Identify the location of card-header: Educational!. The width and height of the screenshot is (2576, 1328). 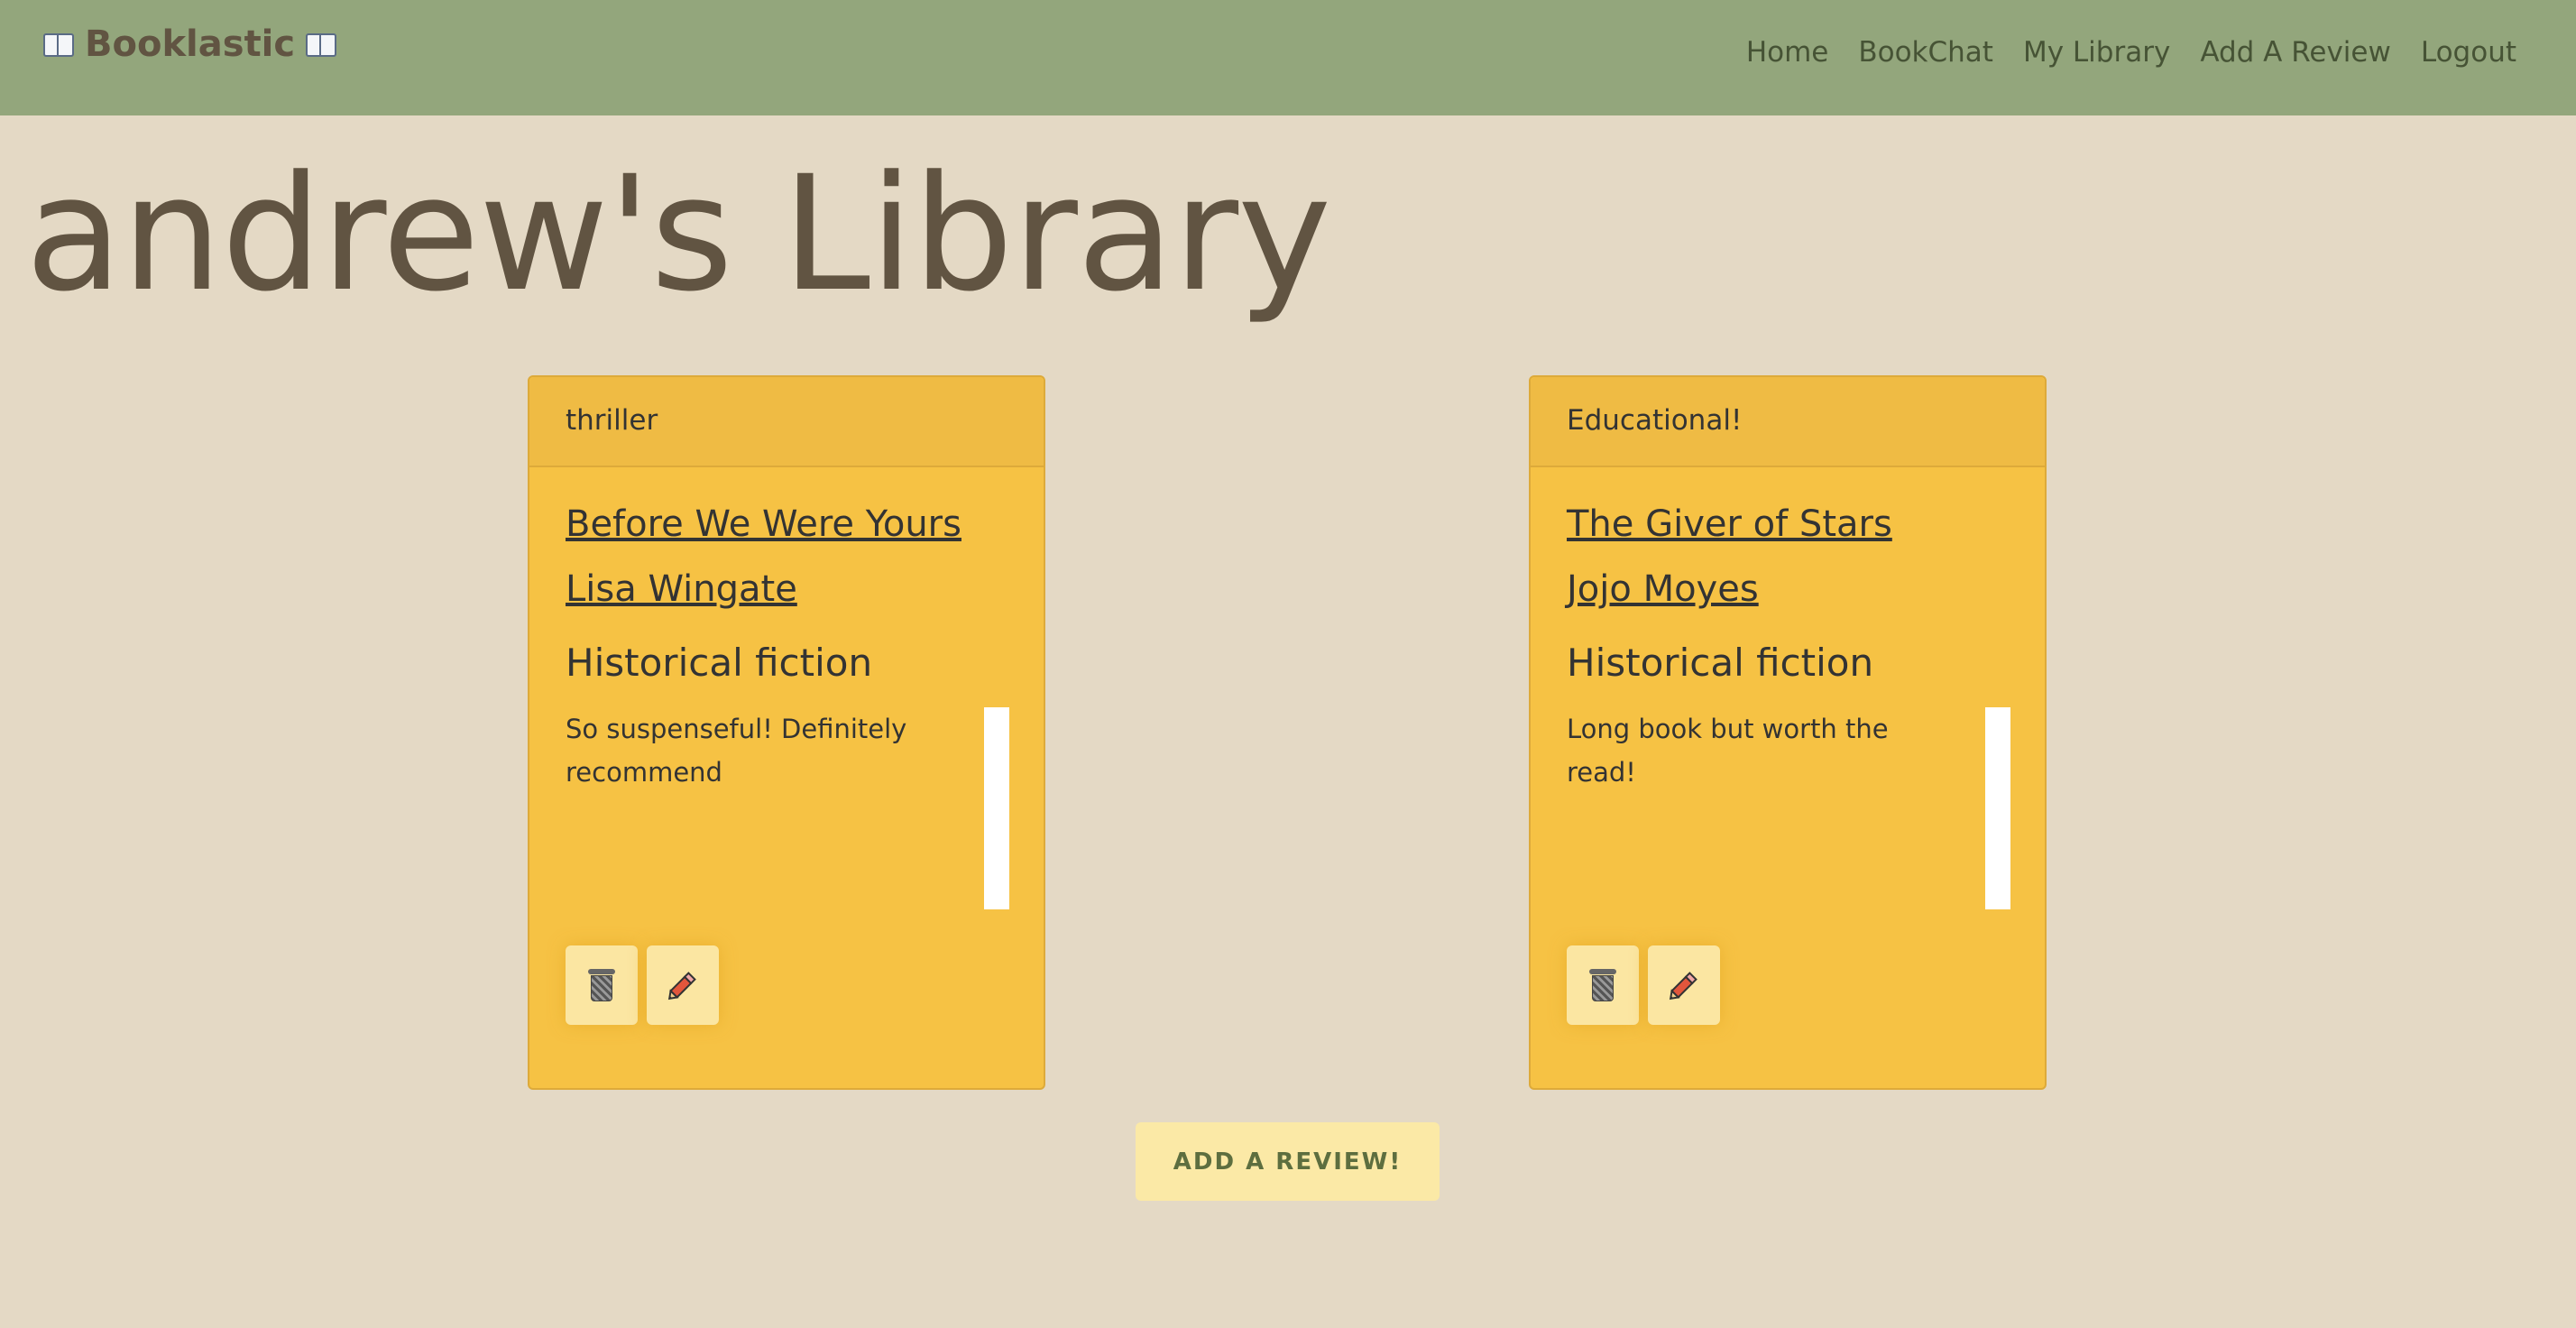
(1788, 422).